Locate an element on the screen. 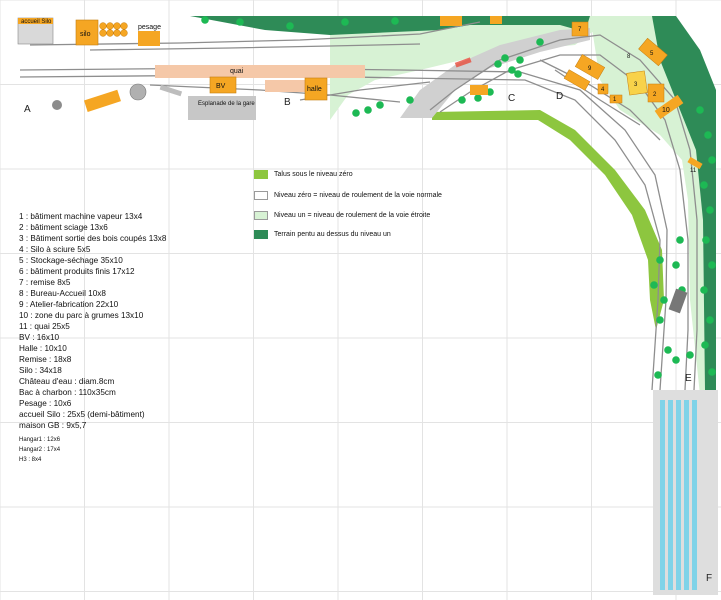  list-item: 2 : bâtiment sciage 13x6 is located at coordinates (63, 227).